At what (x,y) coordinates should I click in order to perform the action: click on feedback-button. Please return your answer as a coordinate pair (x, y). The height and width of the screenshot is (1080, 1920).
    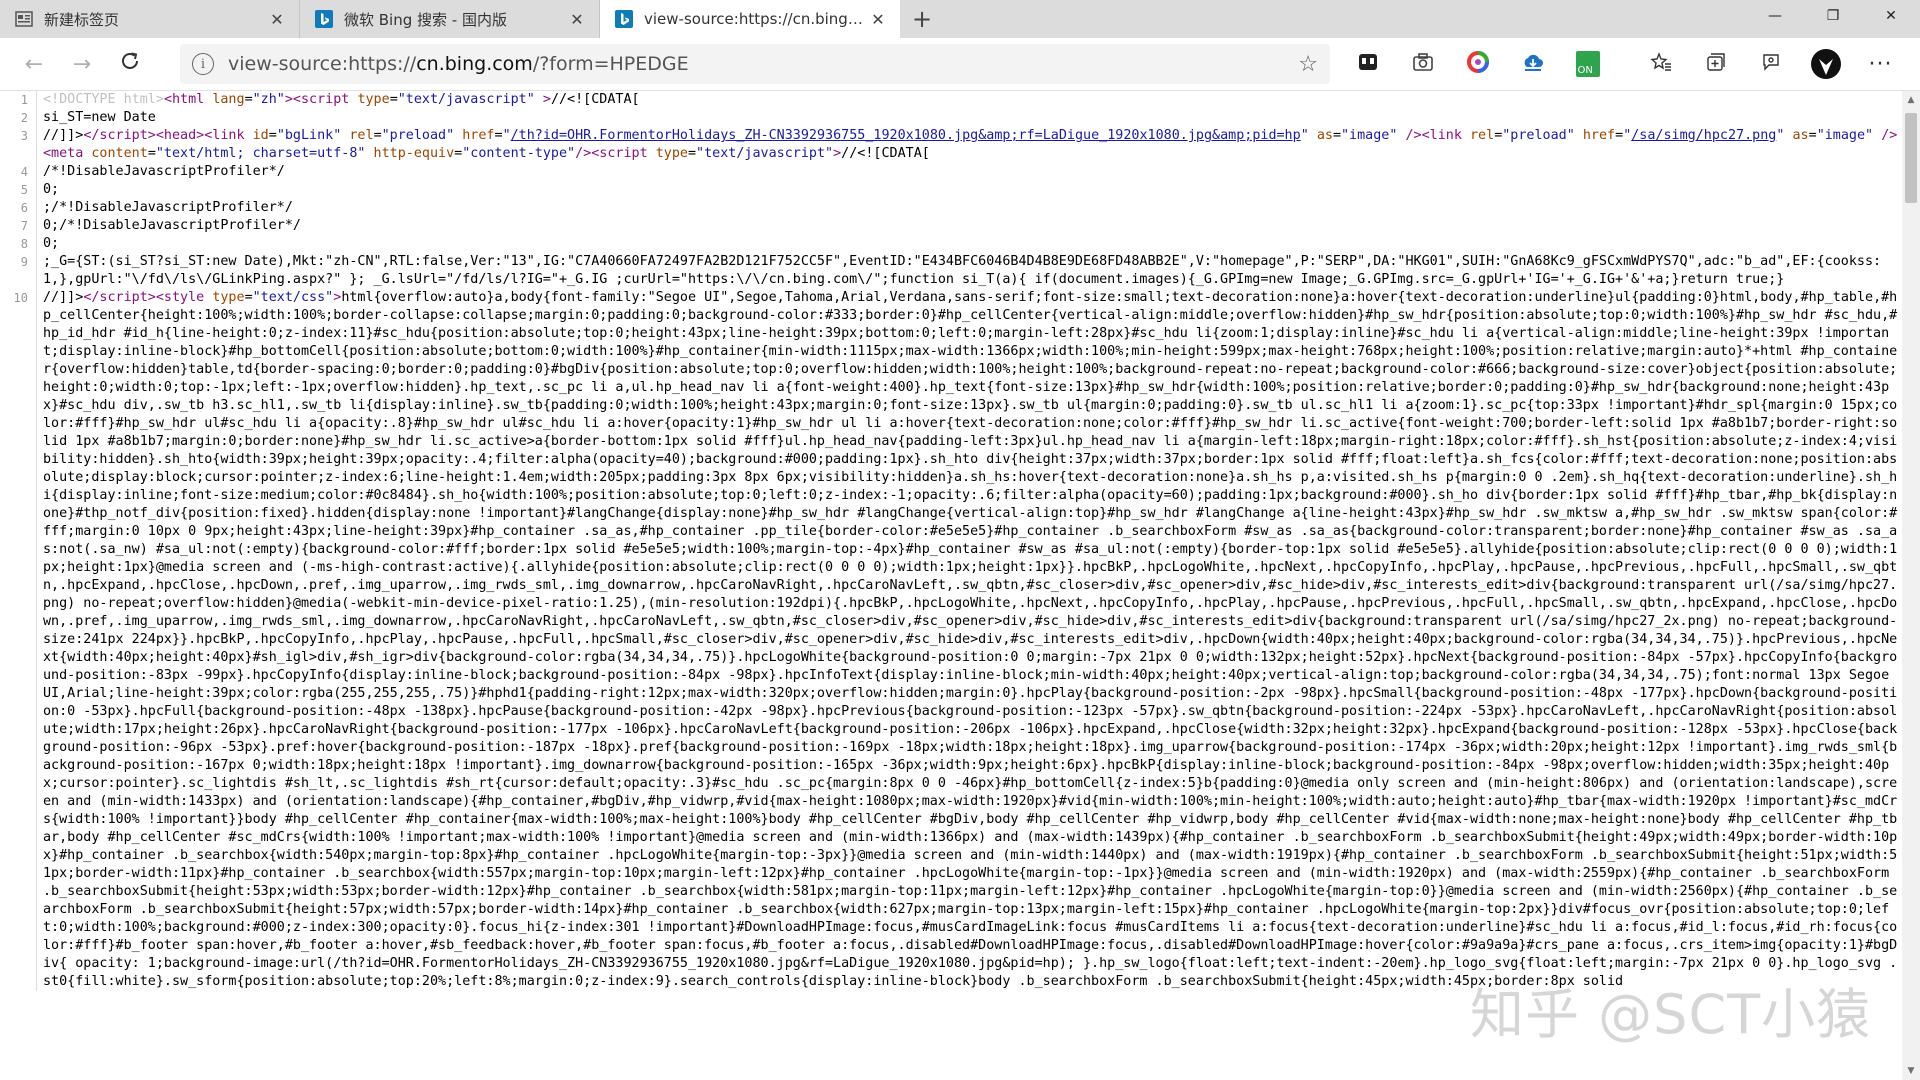
    Looking at the image, I should click on (1770, 64).